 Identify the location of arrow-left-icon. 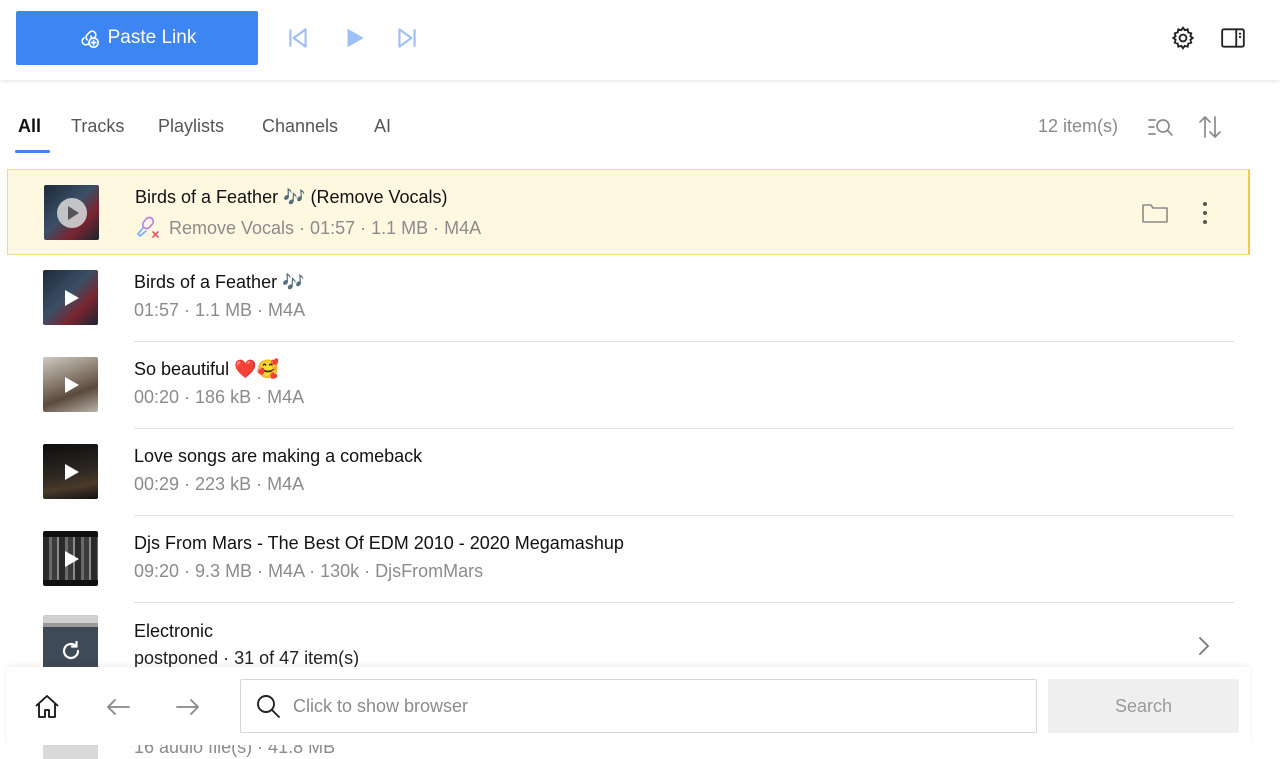
(118, 707).